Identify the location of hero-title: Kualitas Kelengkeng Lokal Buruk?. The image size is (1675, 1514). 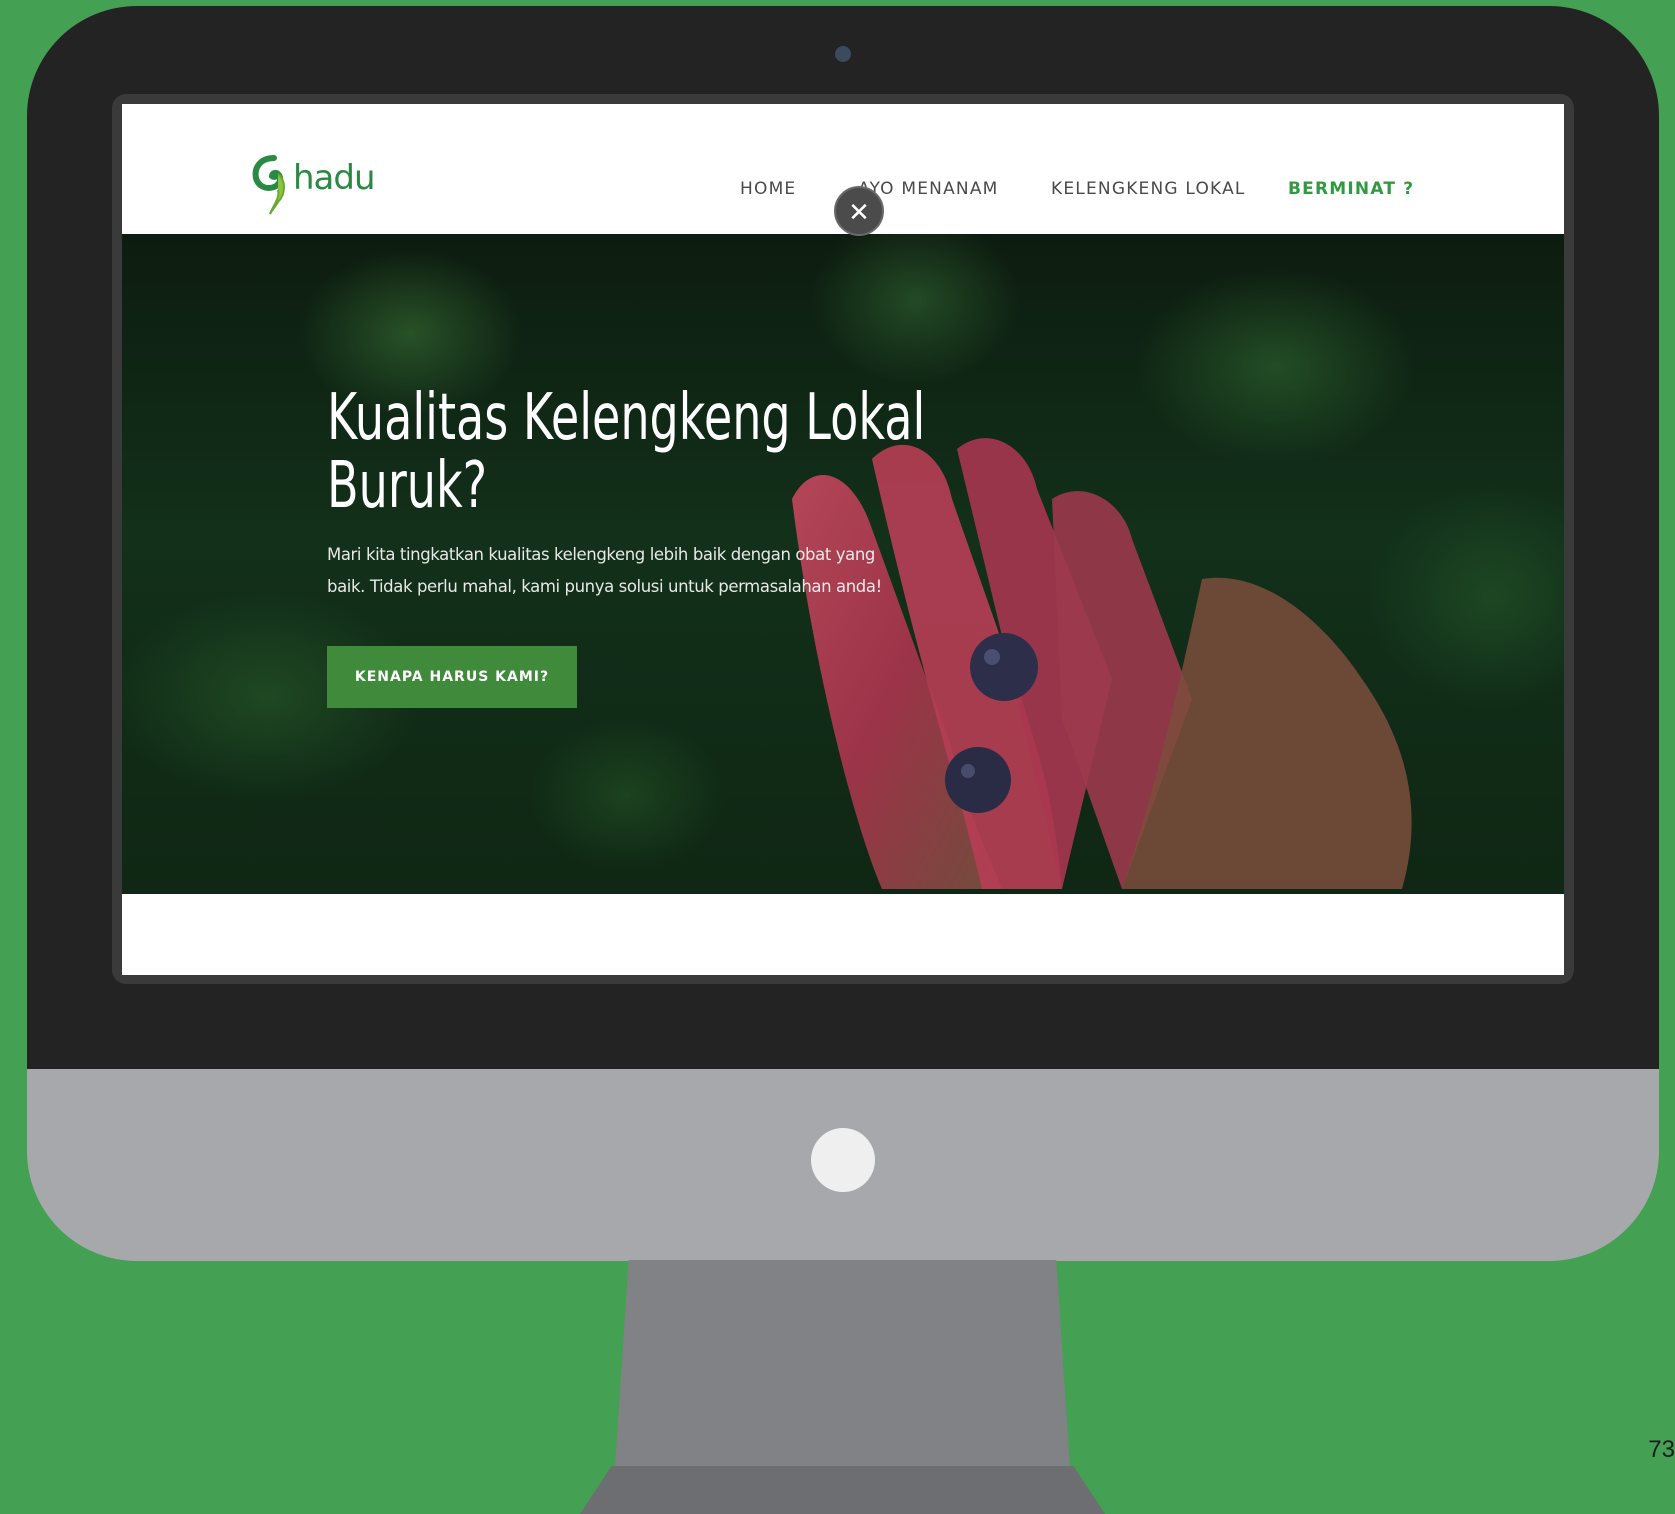
(626, 452).